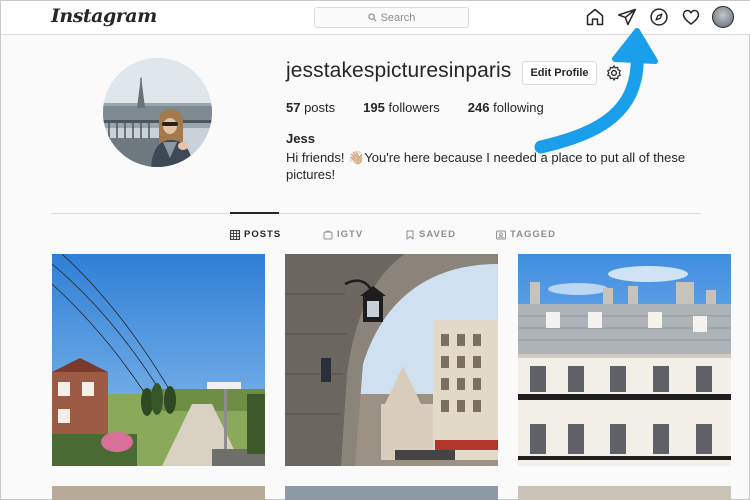 The image size is (750, 500). I want to click on profile-picture, so click(157, 112).